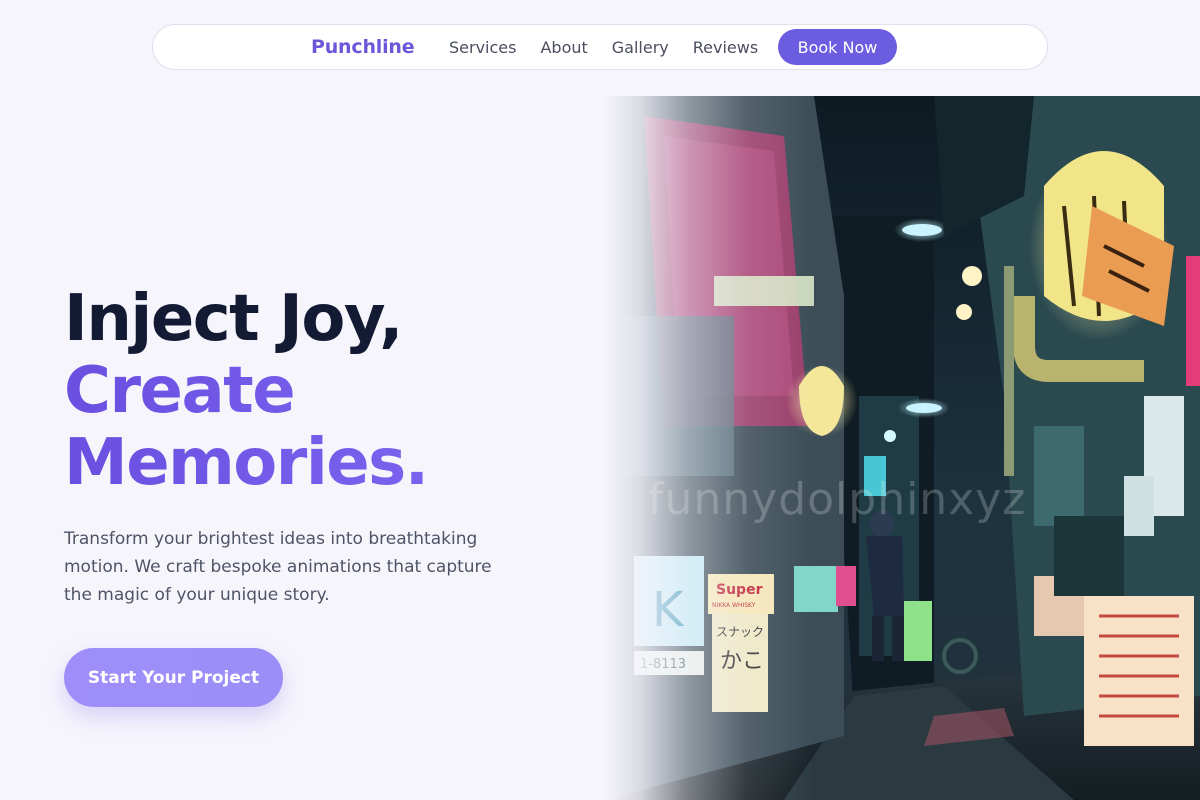 The height and width of the screenshot is (800, 1200). I want to click on hero-title: Inject Joy, Create Memories., so click(246, 391).